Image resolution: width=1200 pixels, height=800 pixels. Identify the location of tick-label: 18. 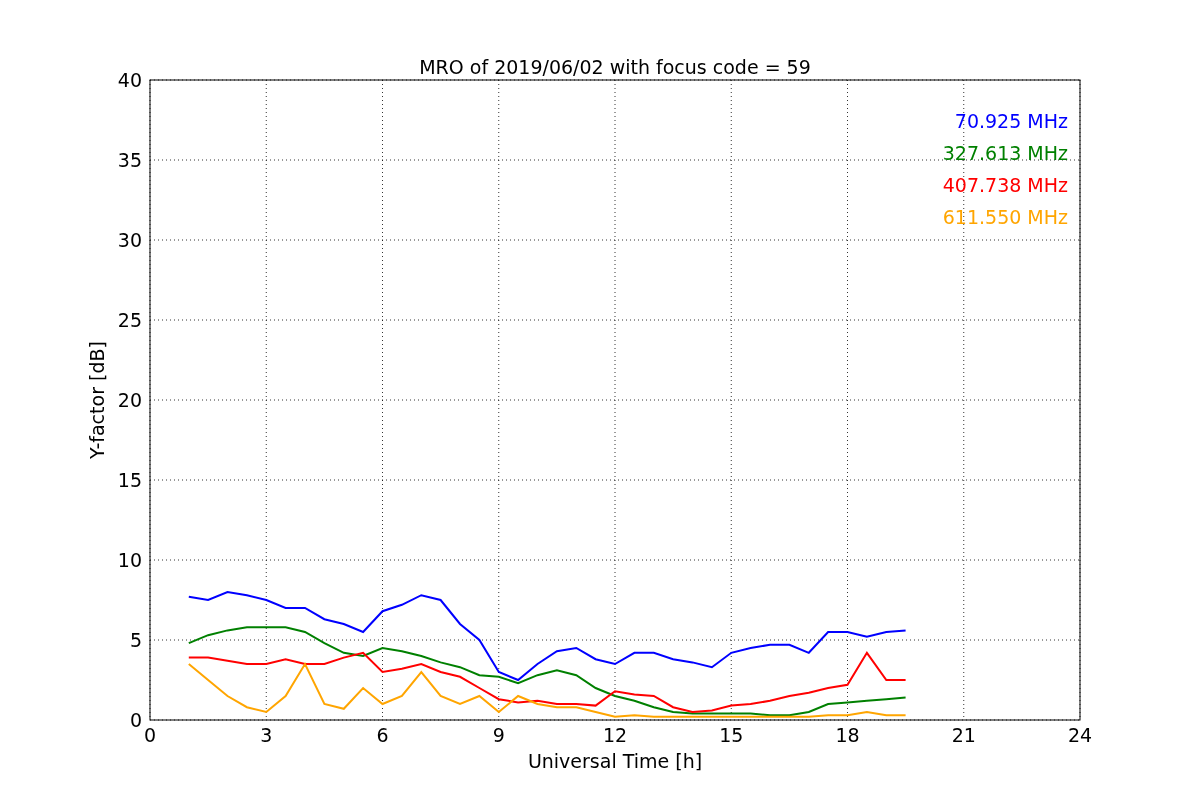
(847, 735).